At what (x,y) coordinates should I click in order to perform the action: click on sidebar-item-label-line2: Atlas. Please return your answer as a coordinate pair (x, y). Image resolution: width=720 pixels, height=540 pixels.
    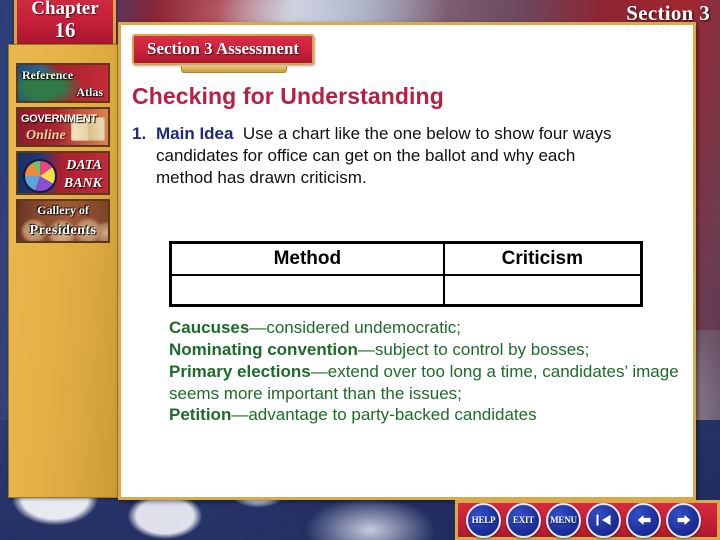
    Looking at the image, I should click on (89, 92).